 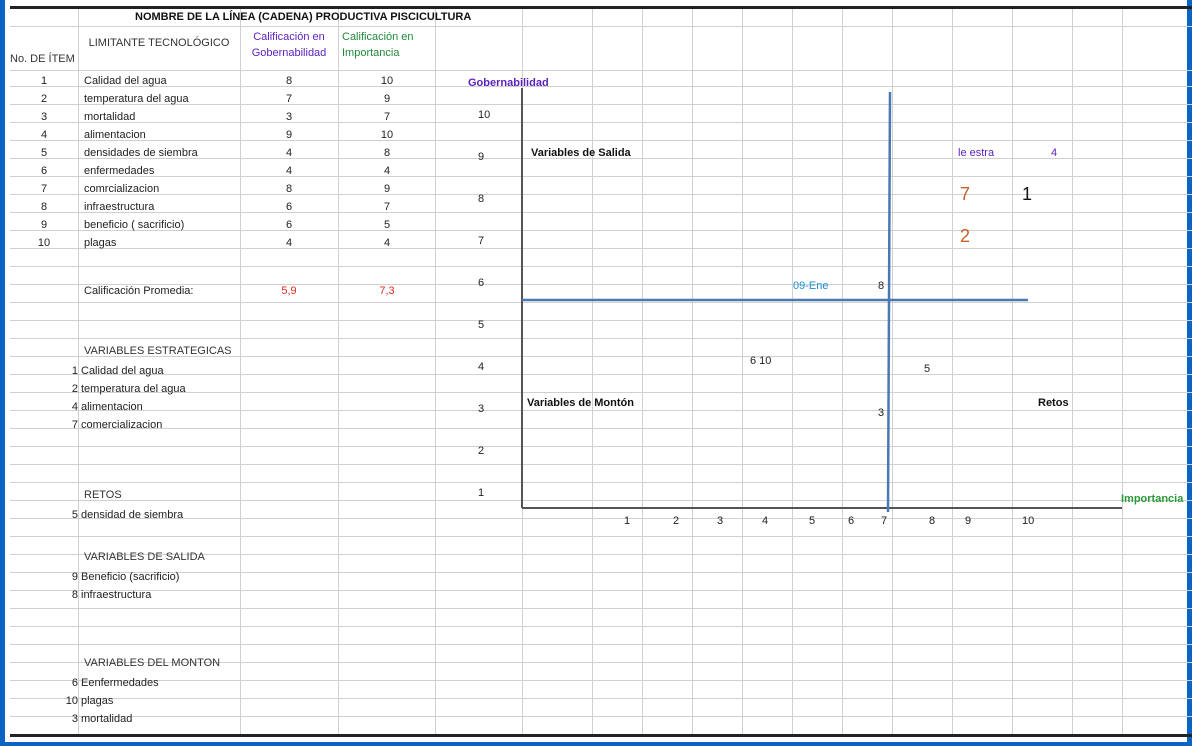 What do you see at coordinates (100, 243) in the screenshot?
I see `row-limitante: plagas` at bounding box center [100, 243].